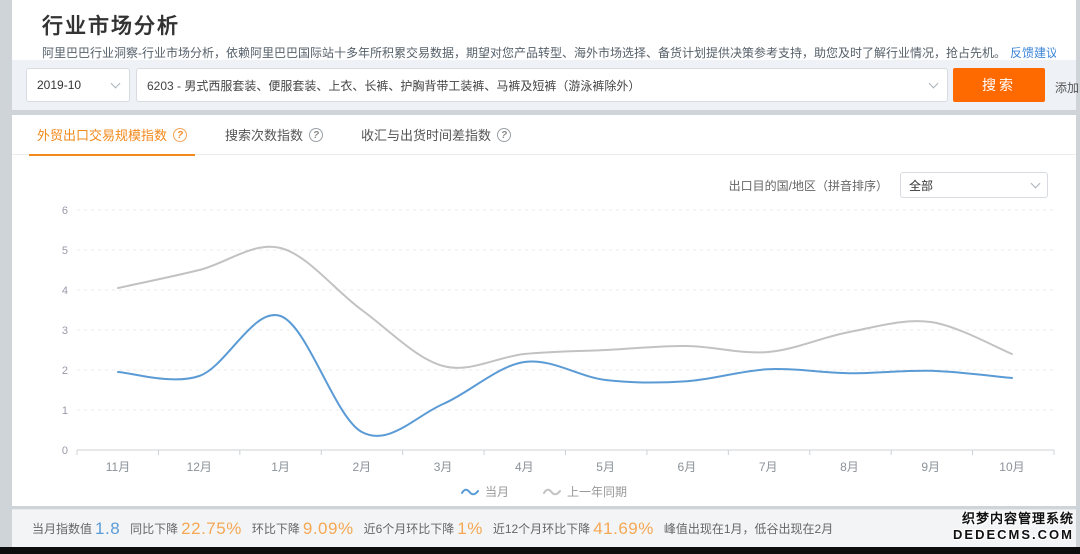 This screenshot has width=1080, height=554. Describe the element at coordinates (1013, 535) in the screenshot. I see `watermark-line2: DEDECMS.COM` at that location.